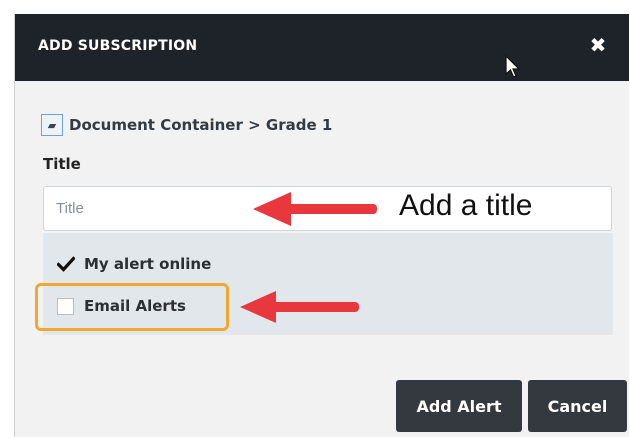 The image size is (630, 439). I want to click on add-alert-button: Add Alert, so click(459, 406).